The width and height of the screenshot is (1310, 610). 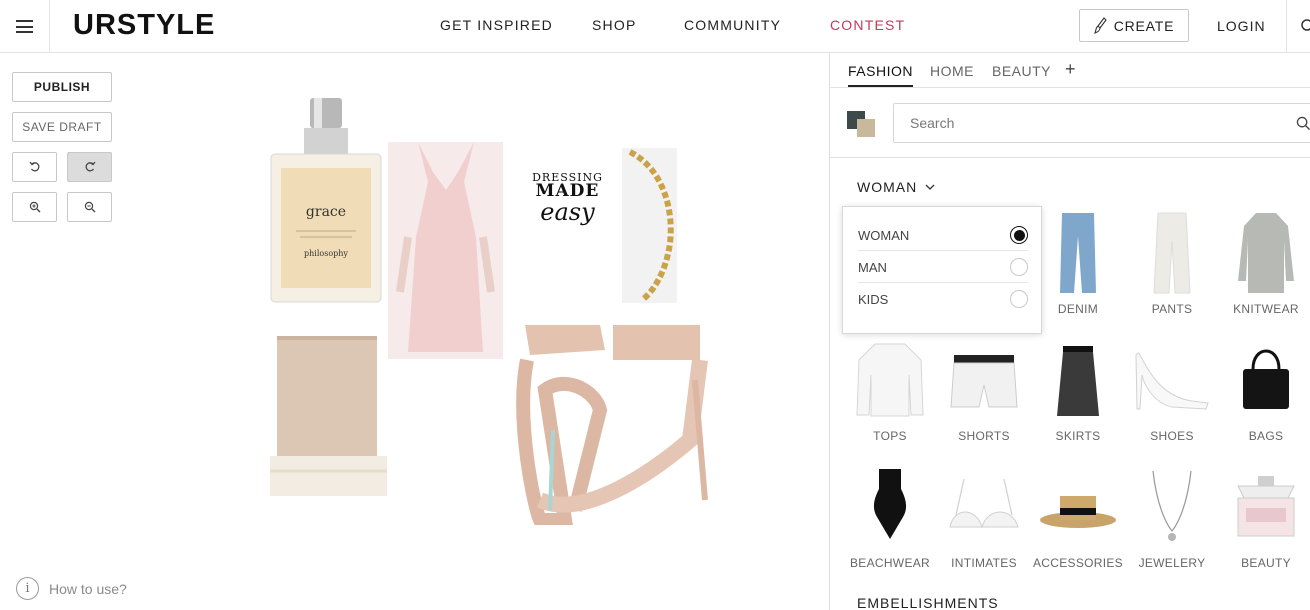 I want to click on nav-community: COMMUNITY, so click(x=732, y=25).